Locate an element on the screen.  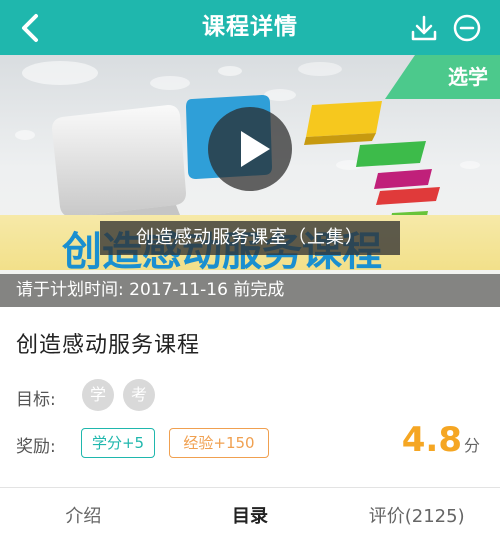
tab-reviews: 评价(2125) is located at coordinates (416, 516).